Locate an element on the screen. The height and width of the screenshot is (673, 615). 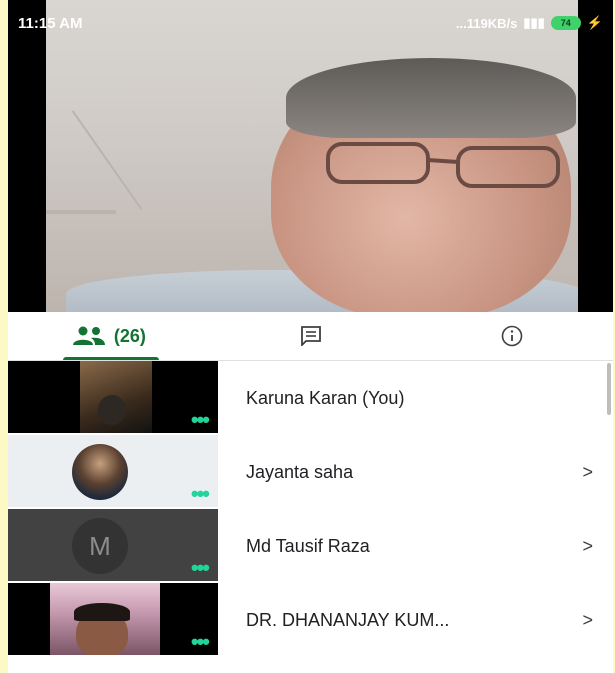
participant-initial-avatar: M is located at coordinates (100, 546).